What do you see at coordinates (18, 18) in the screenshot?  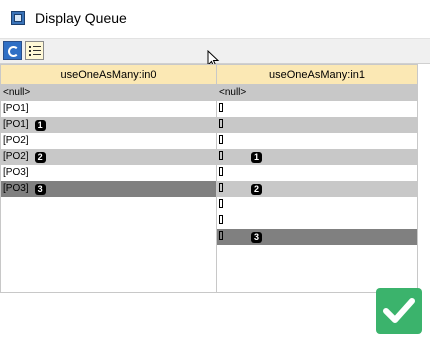 I see `app-icon` at bounding box center [18, 18].